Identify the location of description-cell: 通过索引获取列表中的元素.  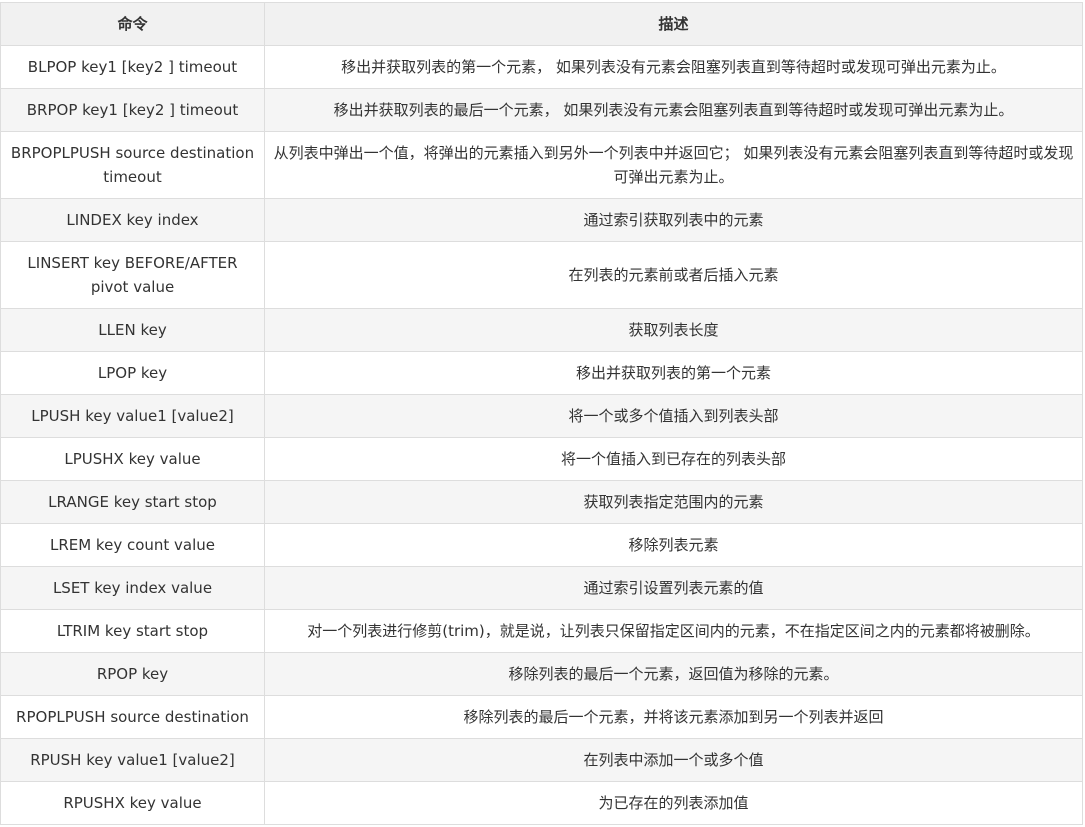
(673, 220).